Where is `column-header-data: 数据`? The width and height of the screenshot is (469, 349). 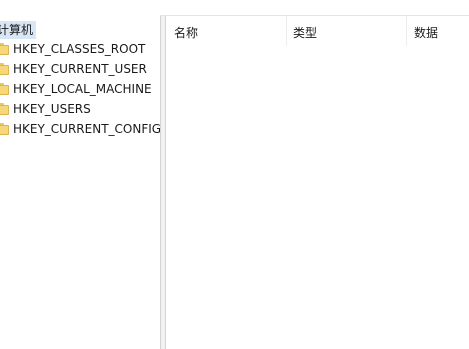 column-header-data: 数据 is located at coordinates (426, 33).